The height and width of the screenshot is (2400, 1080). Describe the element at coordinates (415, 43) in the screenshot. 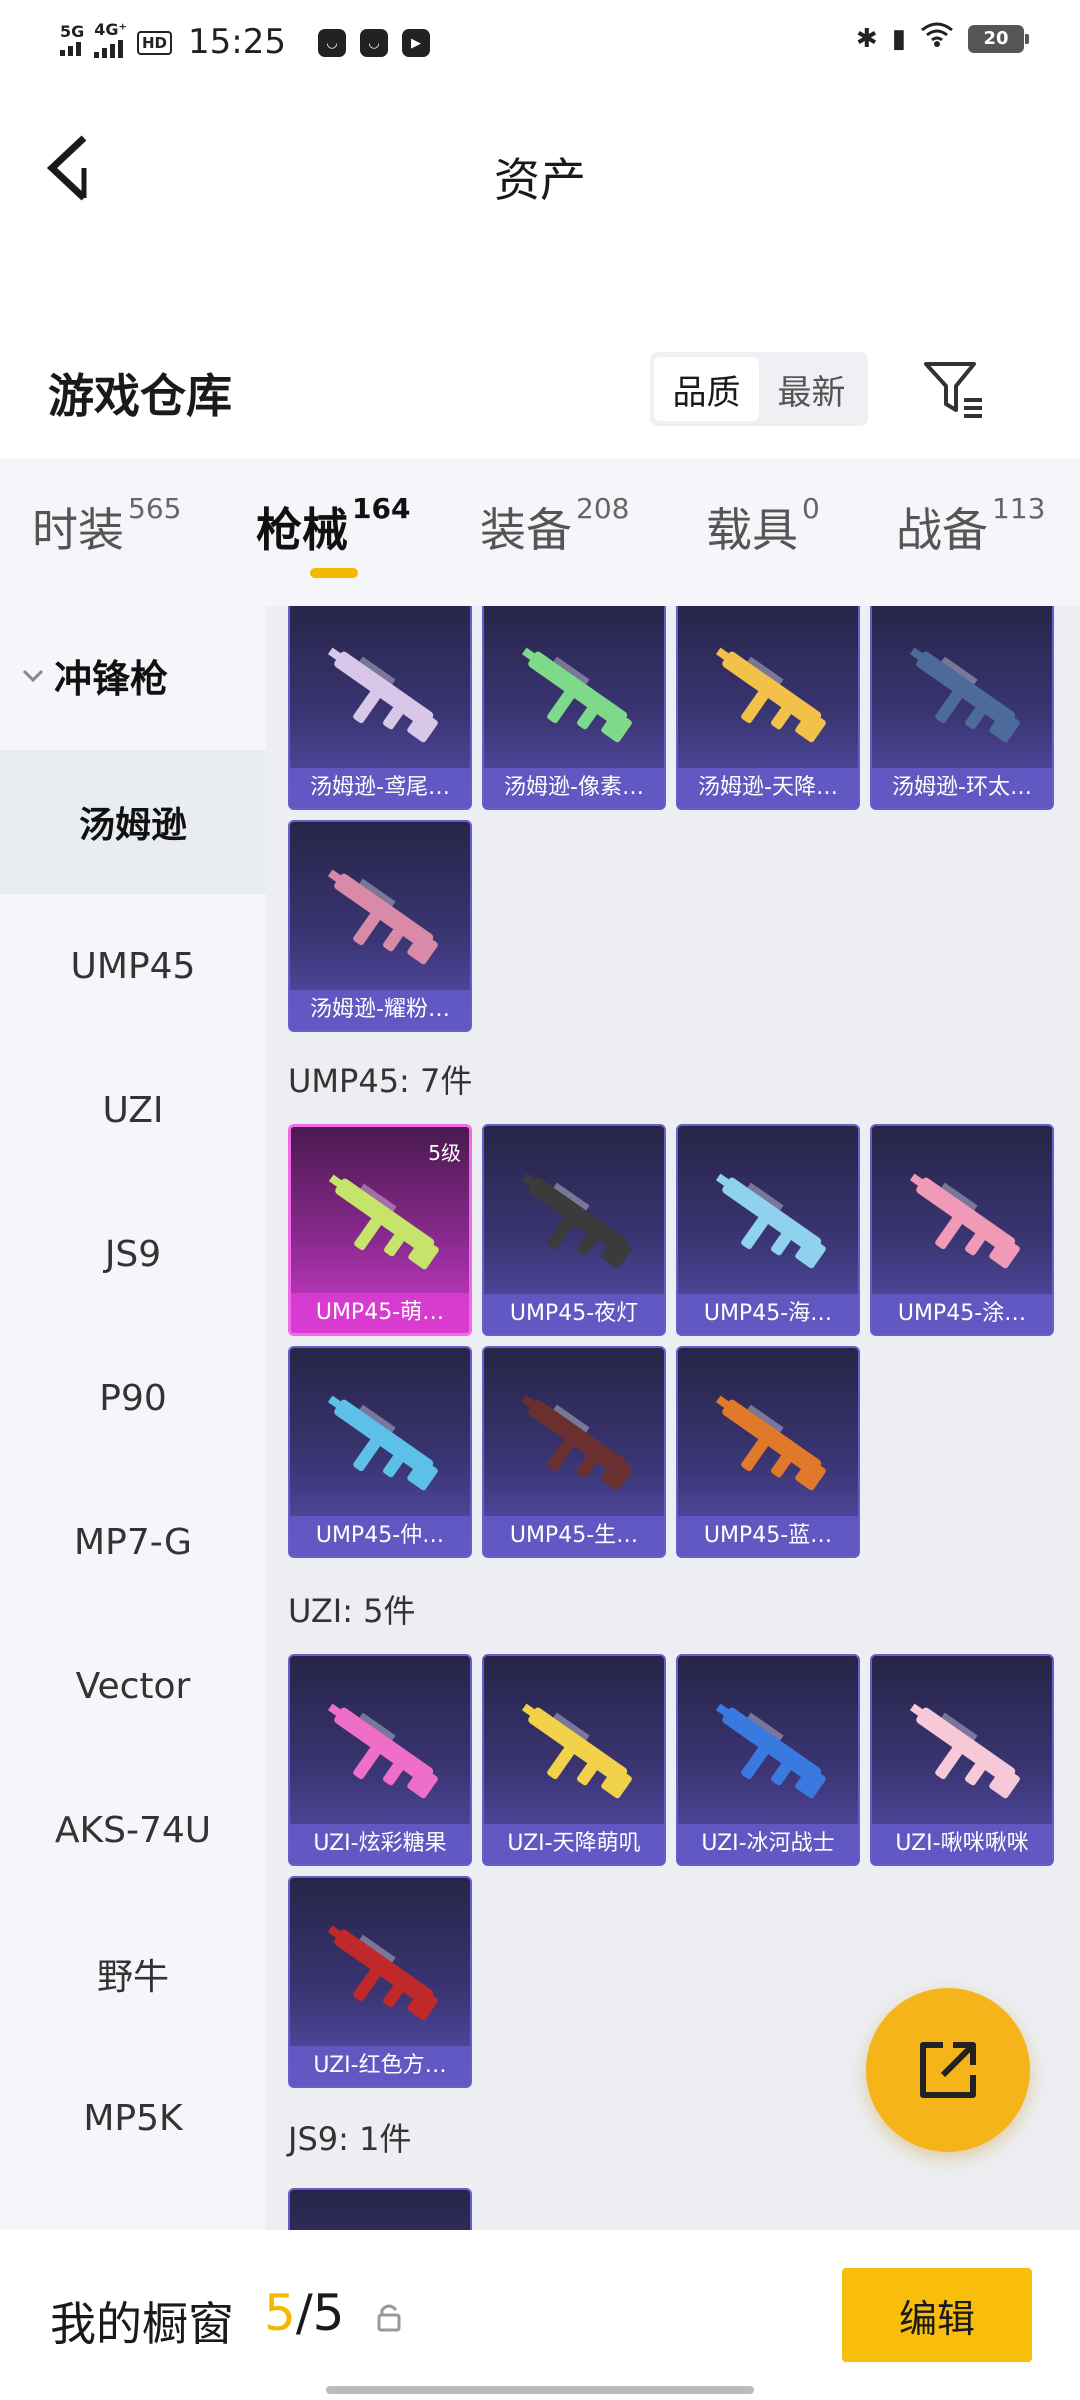

I see `notification-play-icon: ▶` at that location.